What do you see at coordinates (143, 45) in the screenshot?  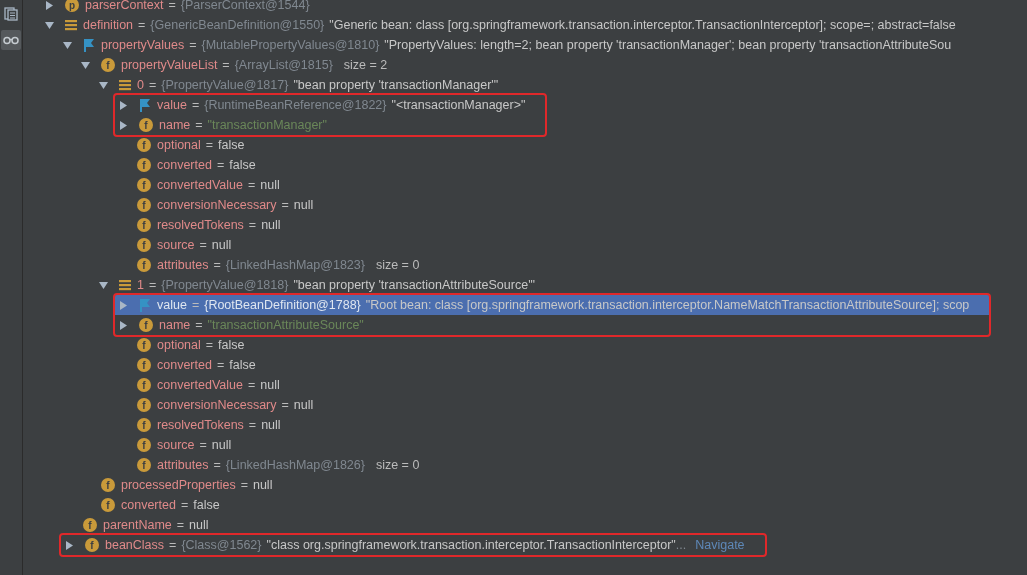 I see `variable-name: propertyValues` at bounding box center [143, 45].